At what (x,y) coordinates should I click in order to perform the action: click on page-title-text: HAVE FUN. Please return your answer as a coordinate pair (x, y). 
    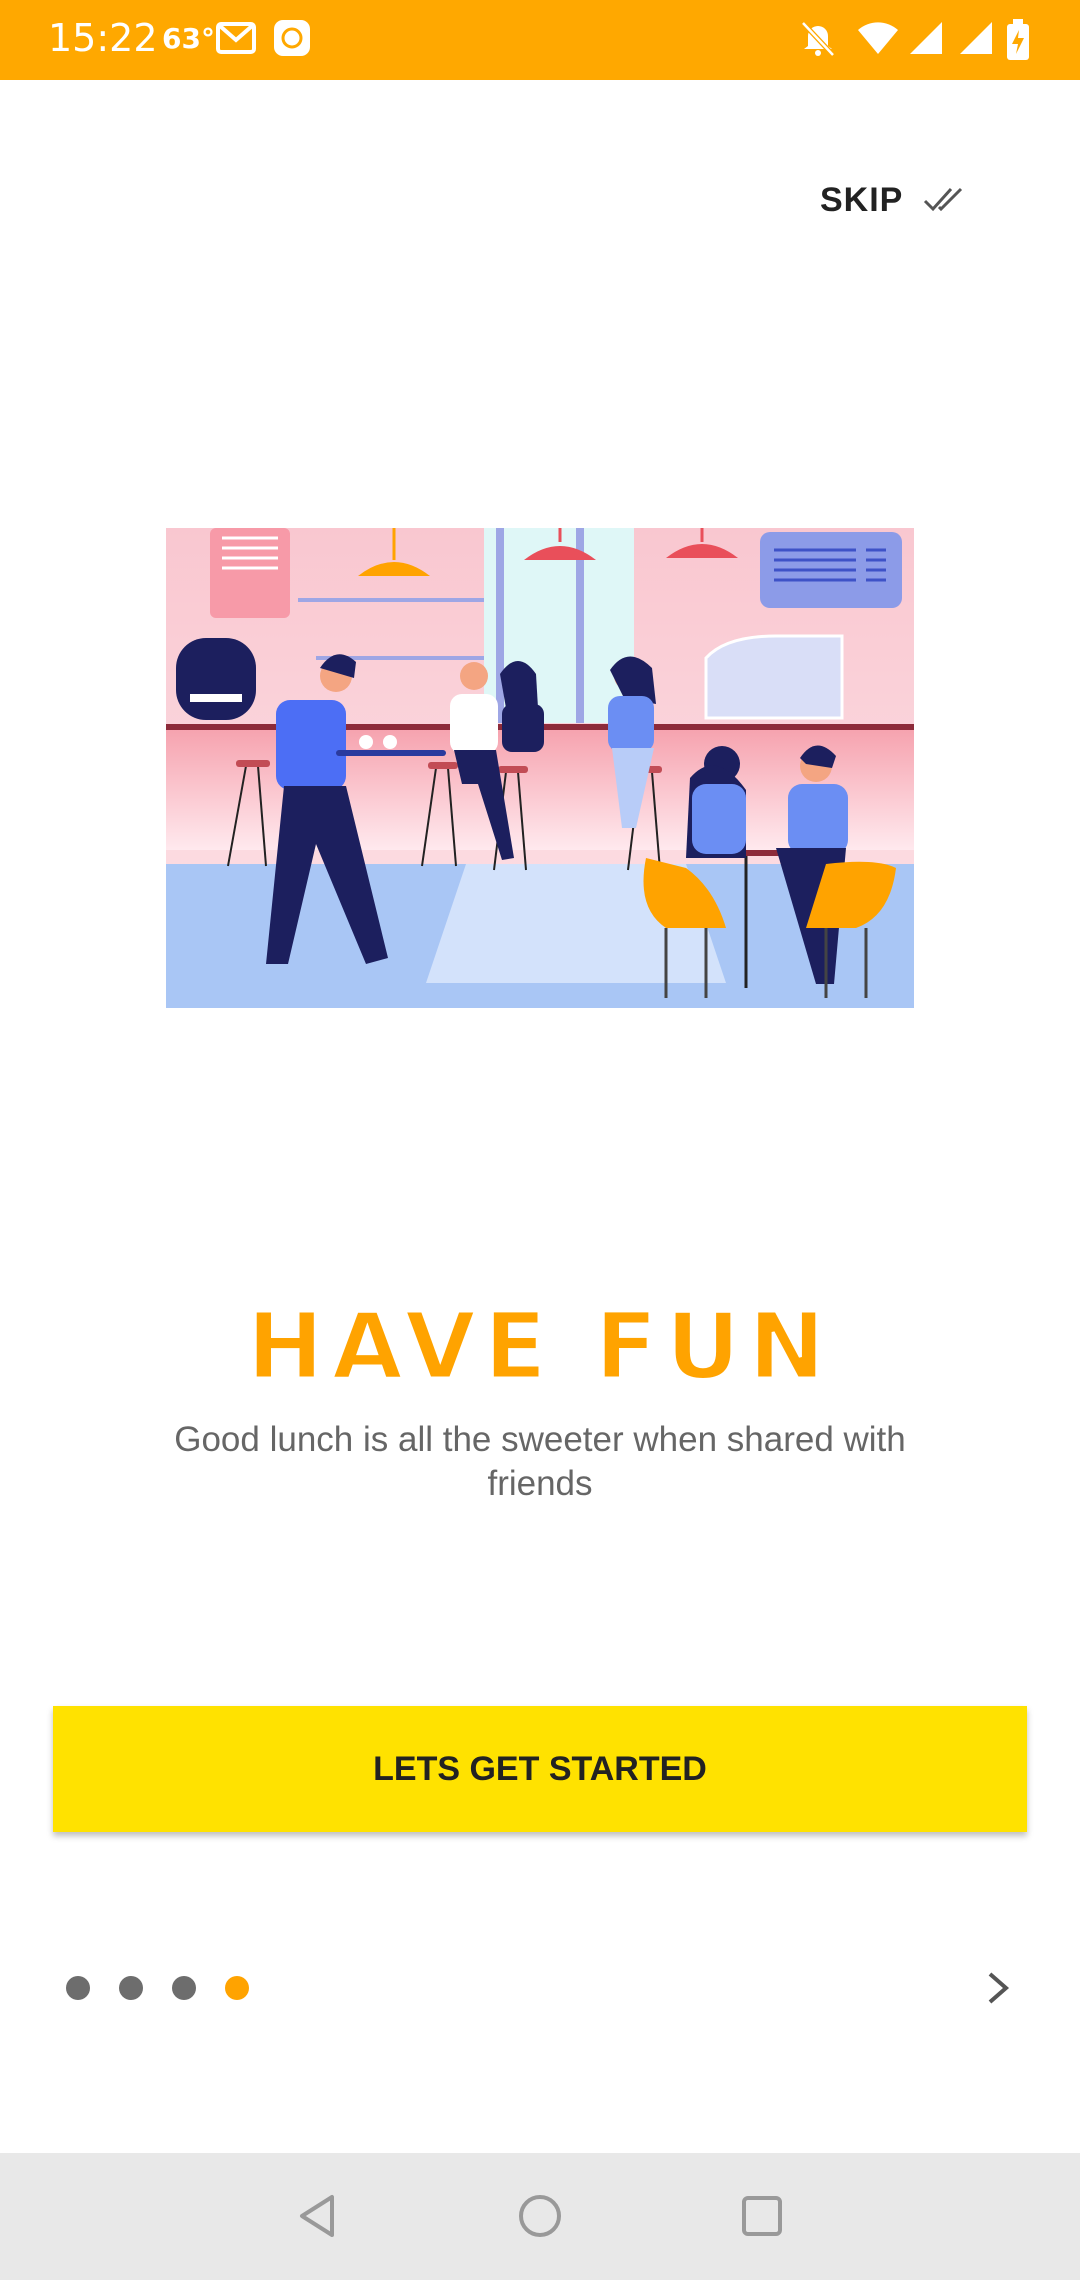
    Looking at the image, I should click on (540, 1346).